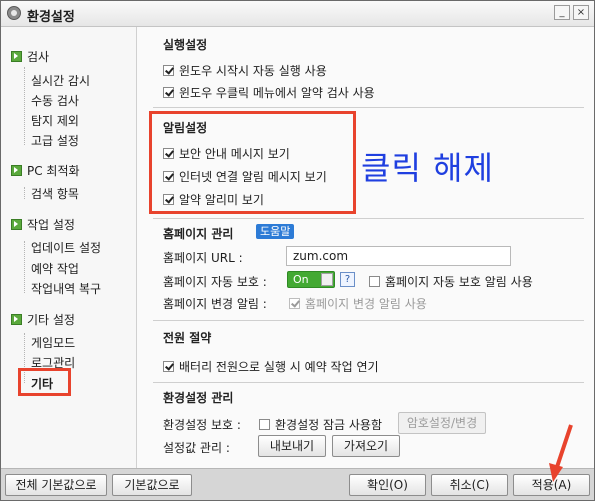  Describe the element at coordinates (55, 193) in the screenshot. I see `sidebar-item-search-items: 검색 항목` at that location.